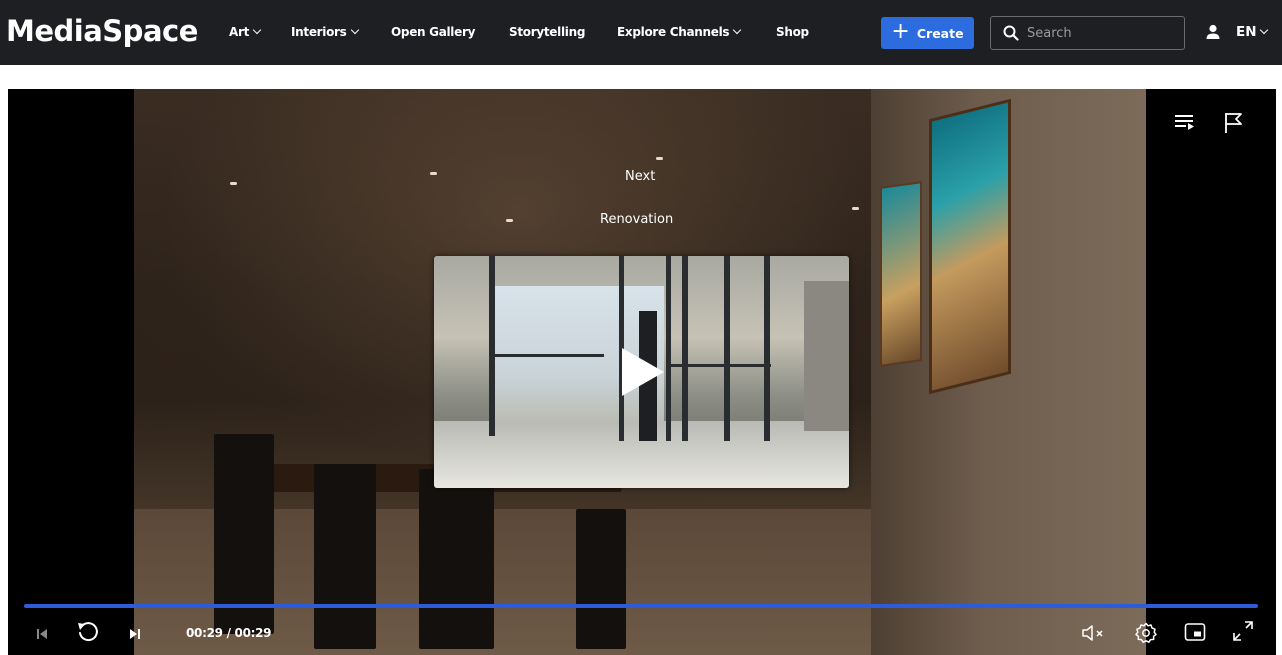 This screenshot has width=1282, height=655. What do you see at coordinates (1097, 33) in the screenshot?
I see `search-input` at bounding box center [1097, 33].